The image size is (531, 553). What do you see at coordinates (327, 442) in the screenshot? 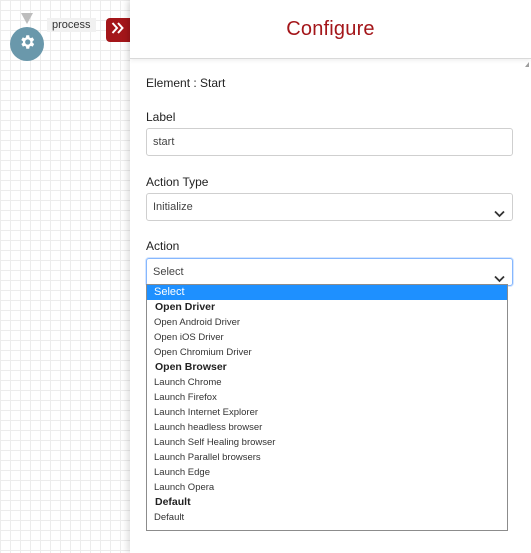
I see `dropdown-option: Launch Self Healing browser` at bounding box center [327, 442].